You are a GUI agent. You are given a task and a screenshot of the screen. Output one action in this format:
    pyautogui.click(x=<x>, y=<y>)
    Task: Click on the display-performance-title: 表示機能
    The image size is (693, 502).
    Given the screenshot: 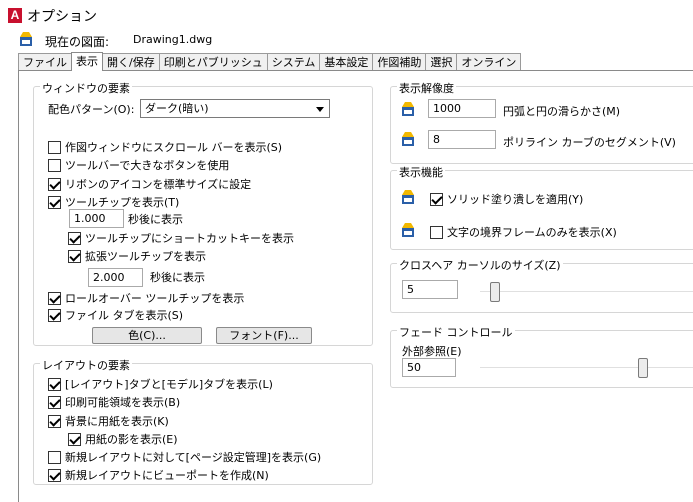 What is the action you would take?
    pyautogui.click(x=421, y=172)
    